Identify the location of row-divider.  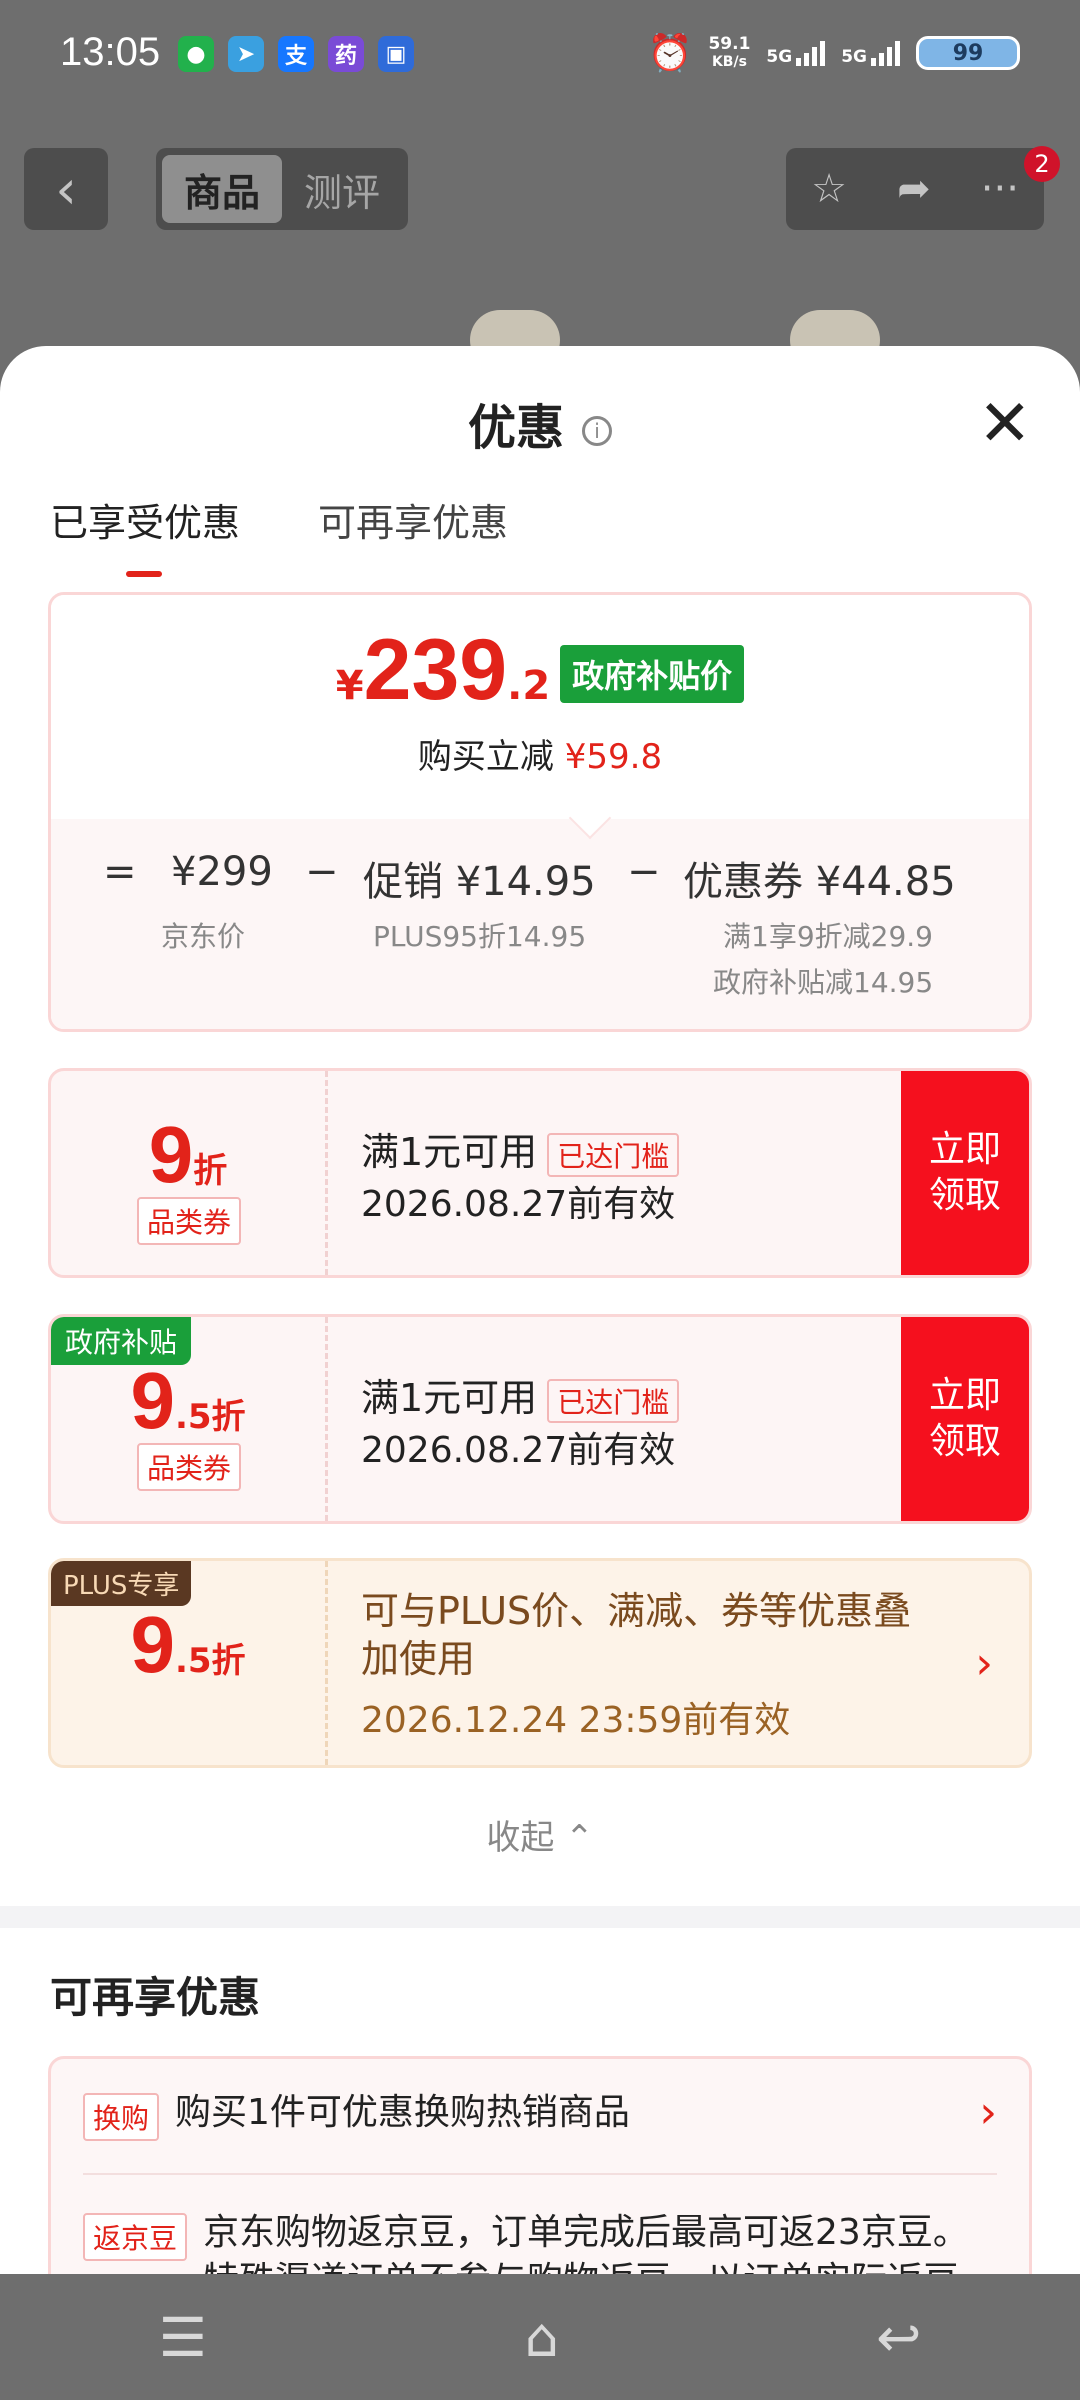
(540, 2174).